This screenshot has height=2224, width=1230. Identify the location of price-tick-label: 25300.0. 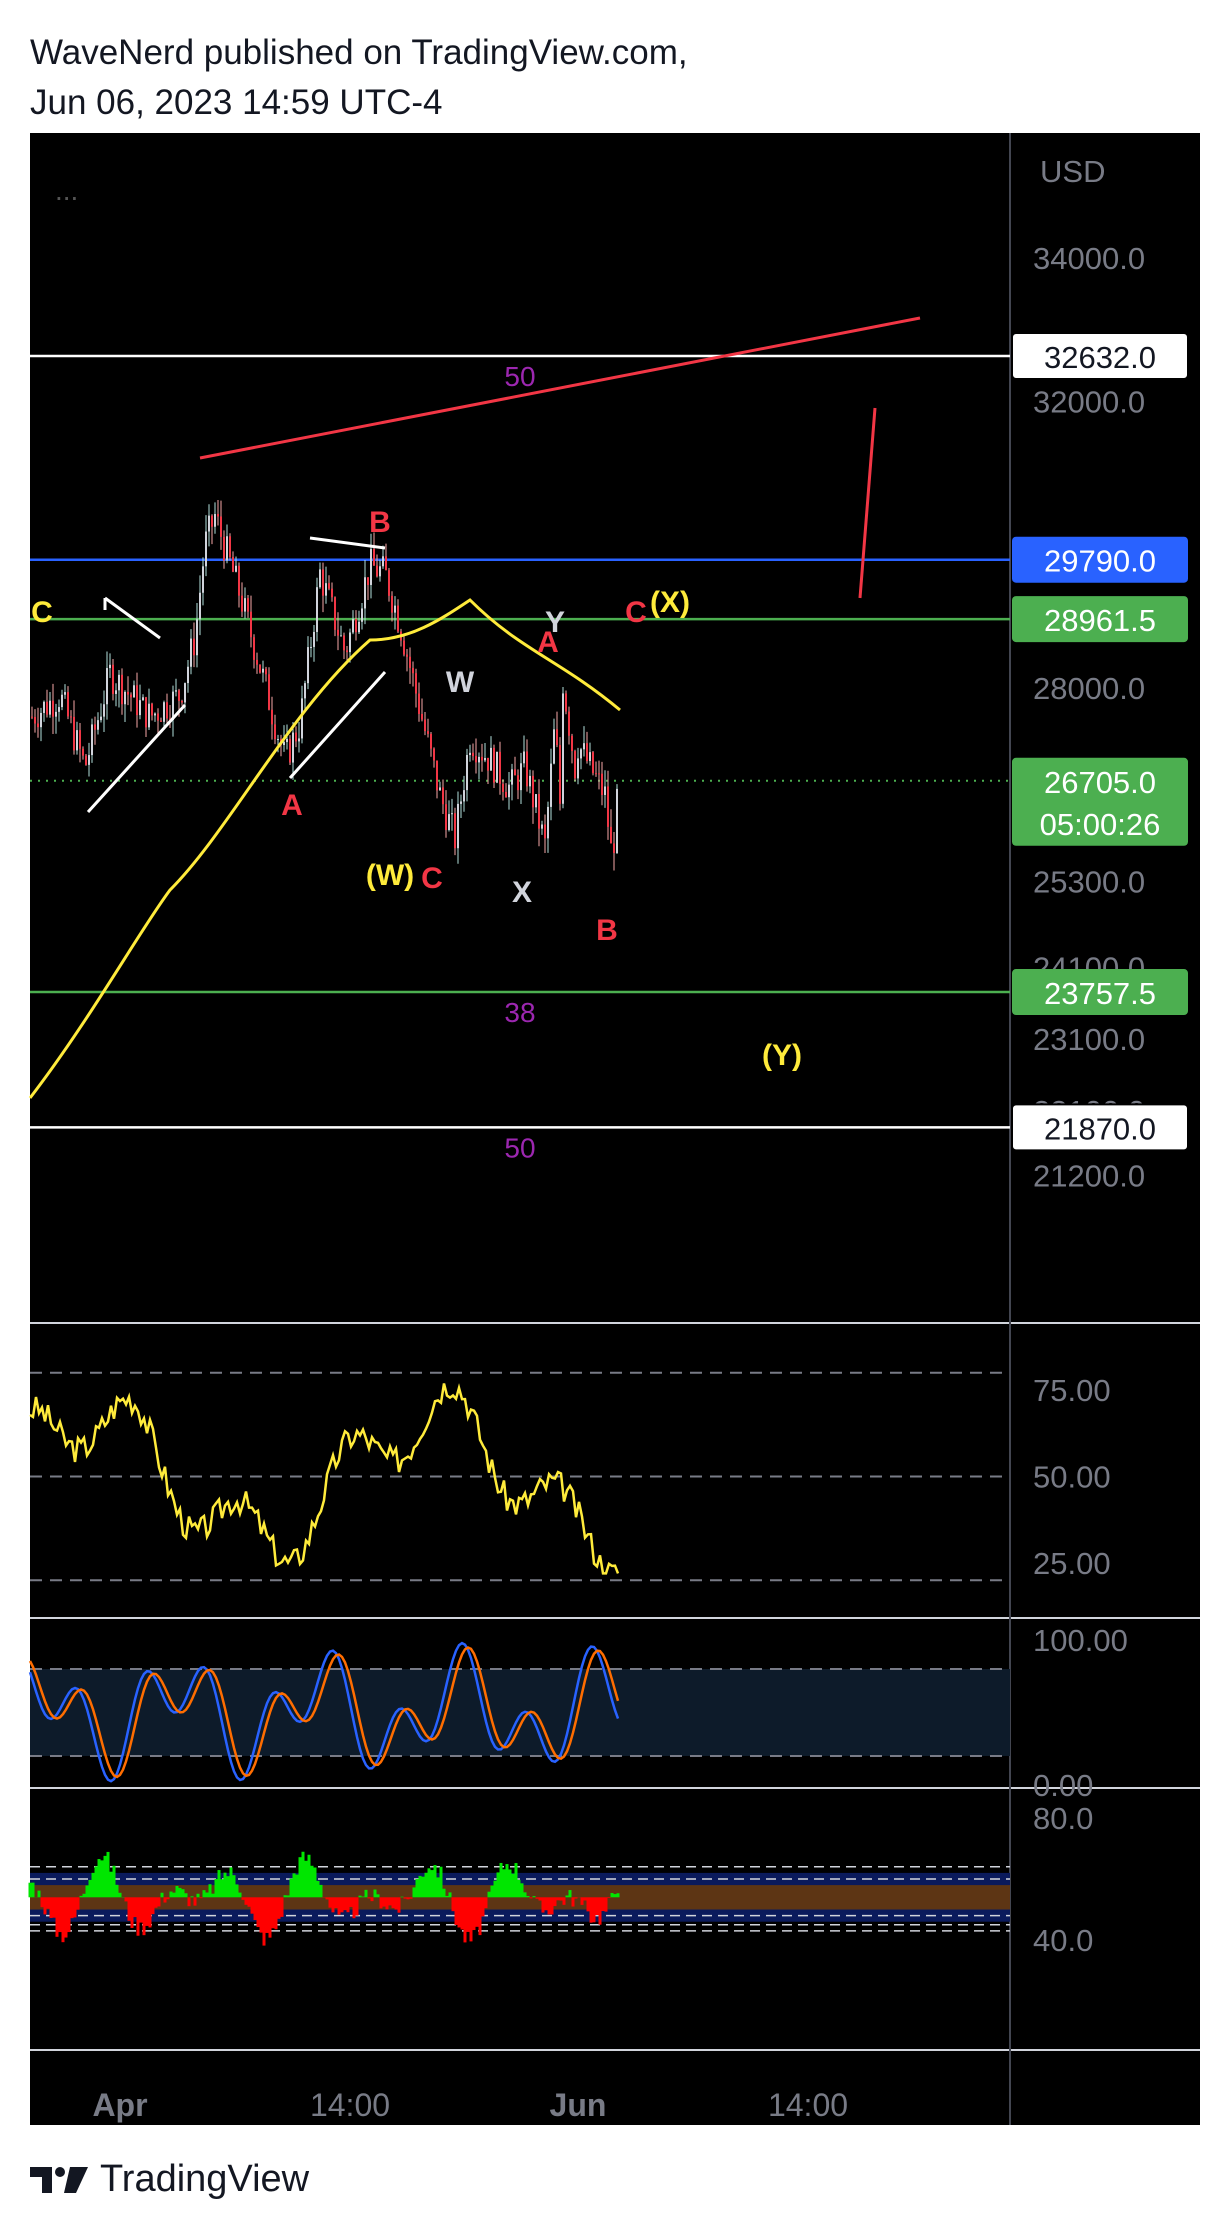
(1089, 882).